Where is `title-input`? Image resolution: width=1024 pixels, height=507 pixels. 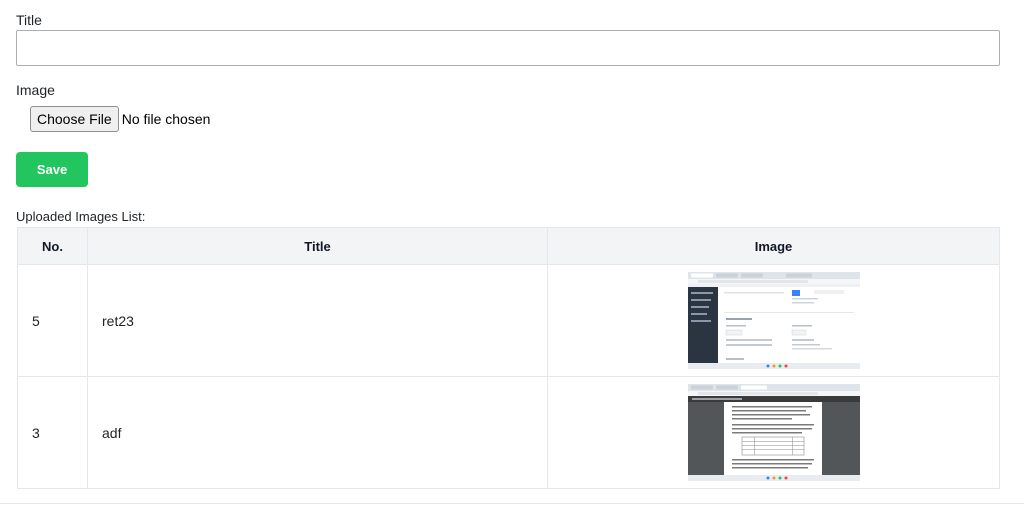
title-input is located at coordinates (508, 48).